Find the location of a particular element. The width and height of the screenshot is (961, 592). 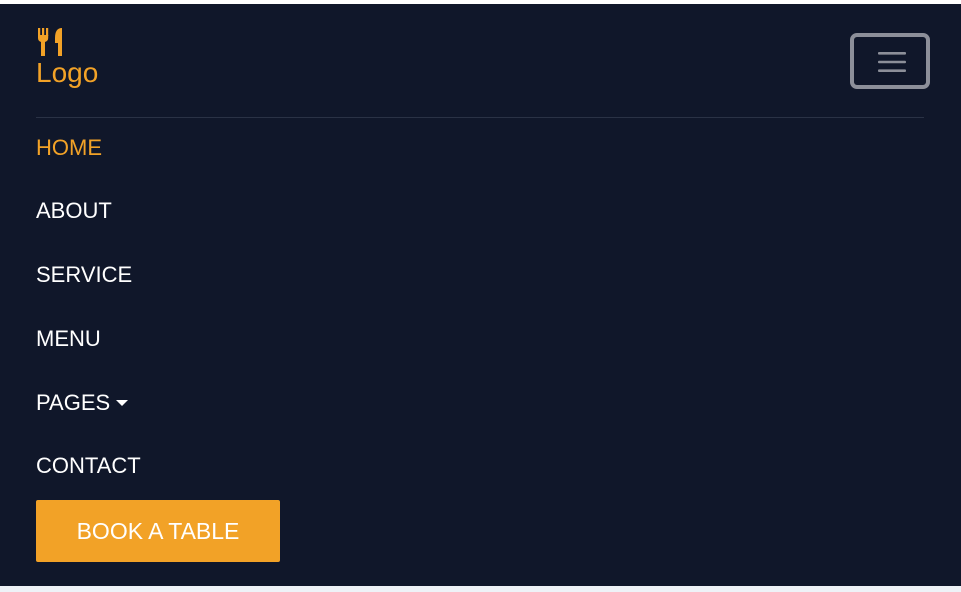

brand-logo: Logo is located at coordinates (67, 57).